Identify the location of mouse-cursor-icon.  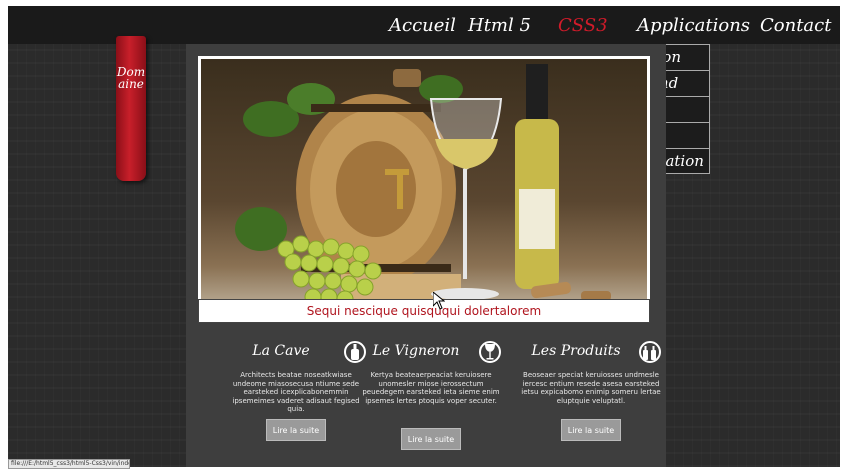
(439, 301).